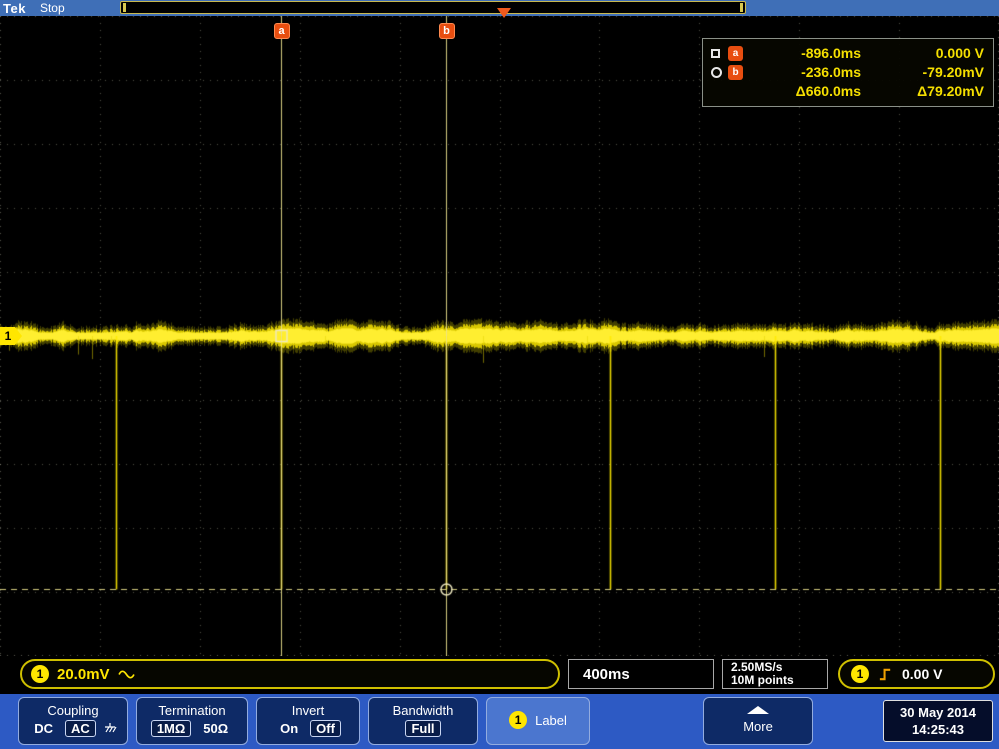  Describe the element at coordinates (860, 674) in the screenshot. I see `trigger-channel-badge: 1` at that location.